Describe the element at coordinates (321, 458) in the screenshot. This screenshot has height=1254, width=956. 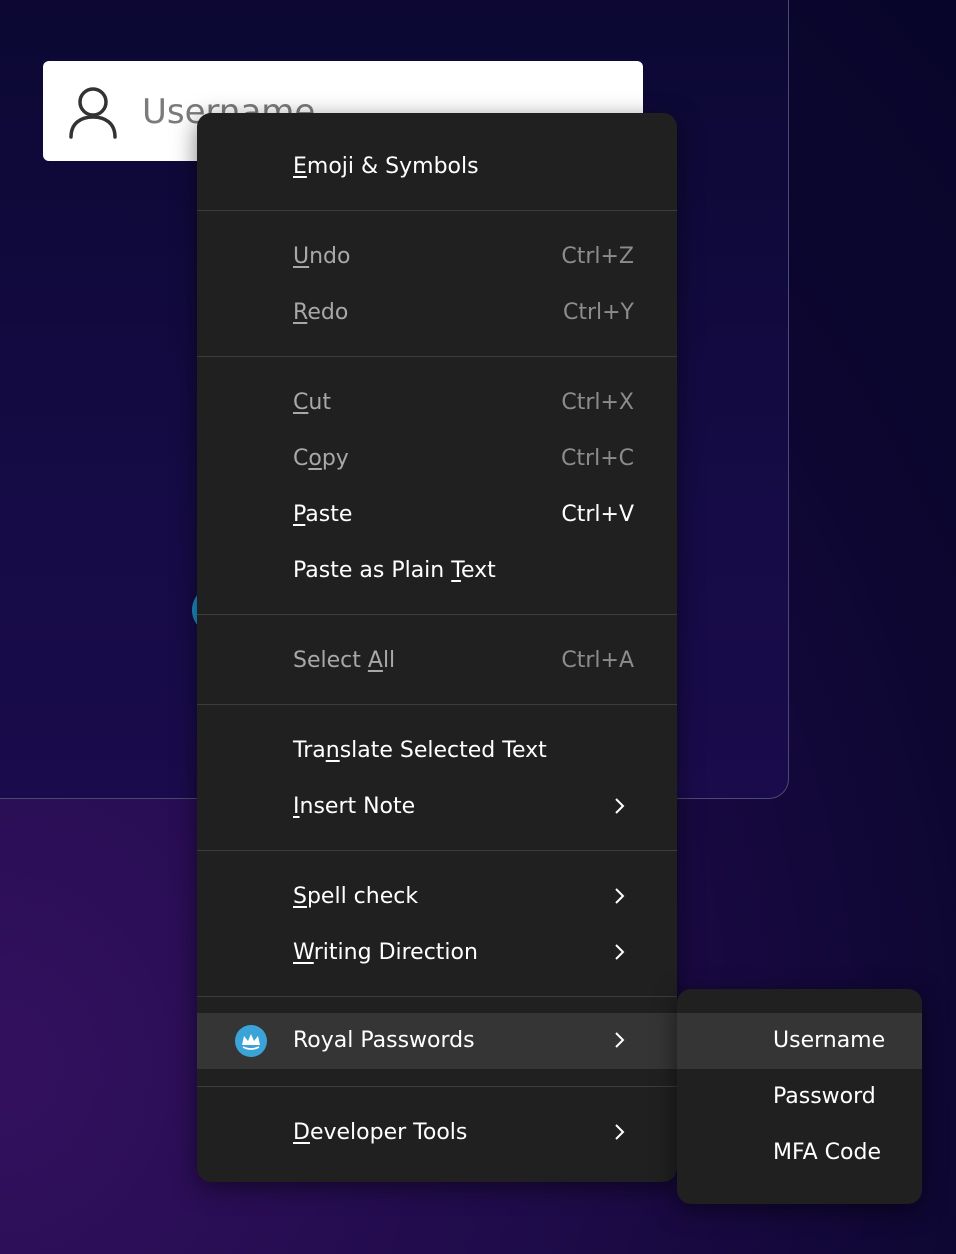
I see `menu-item-label: Copy` at that location.